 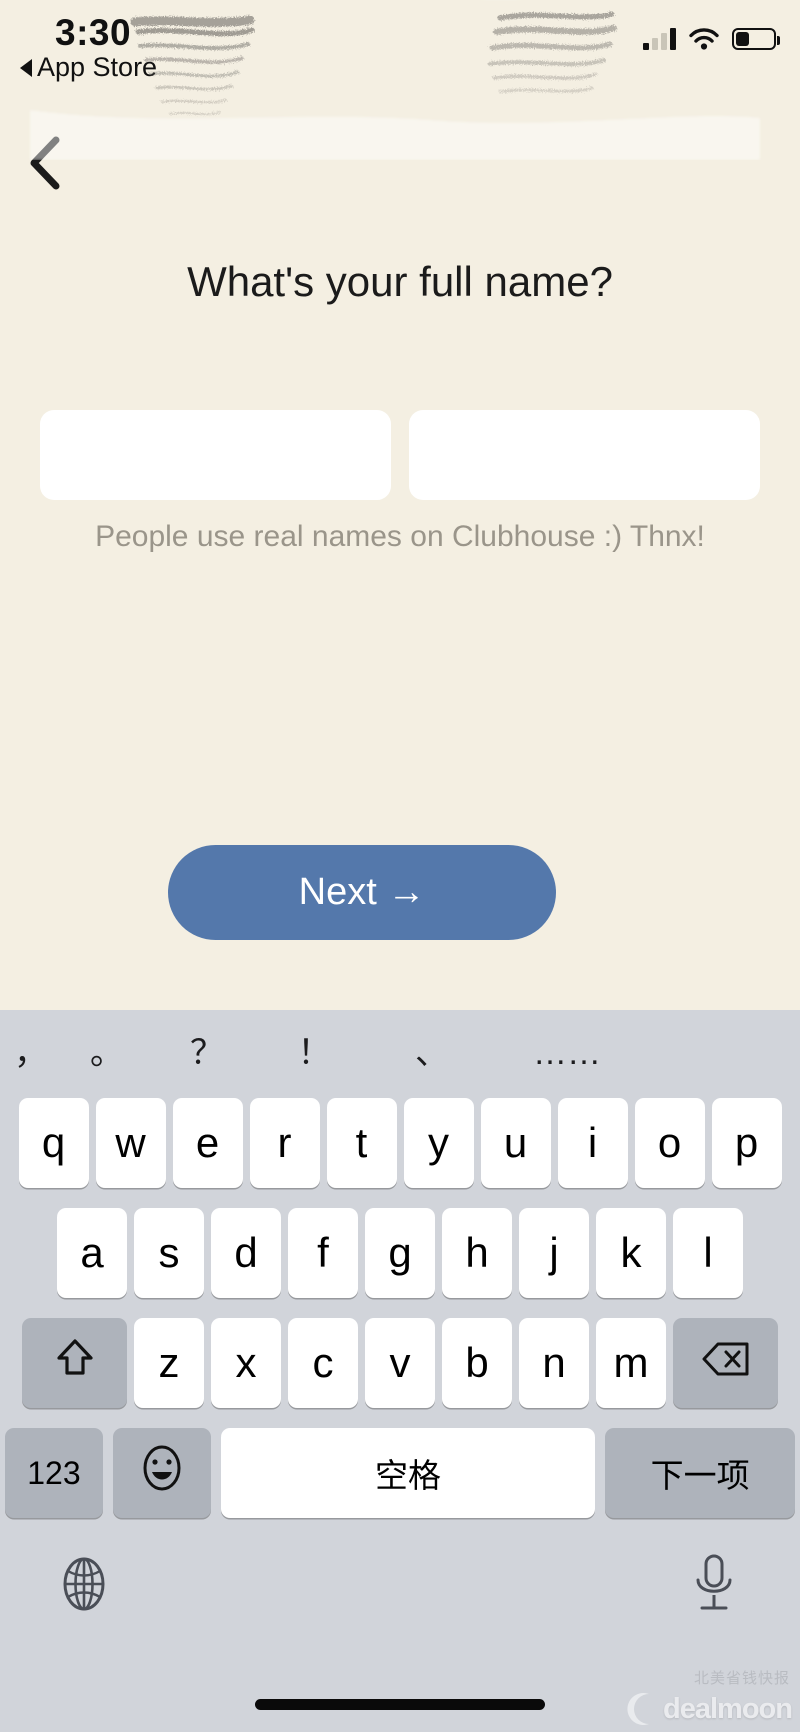 I want to click on globe-key, so click(x=84, y=1586).